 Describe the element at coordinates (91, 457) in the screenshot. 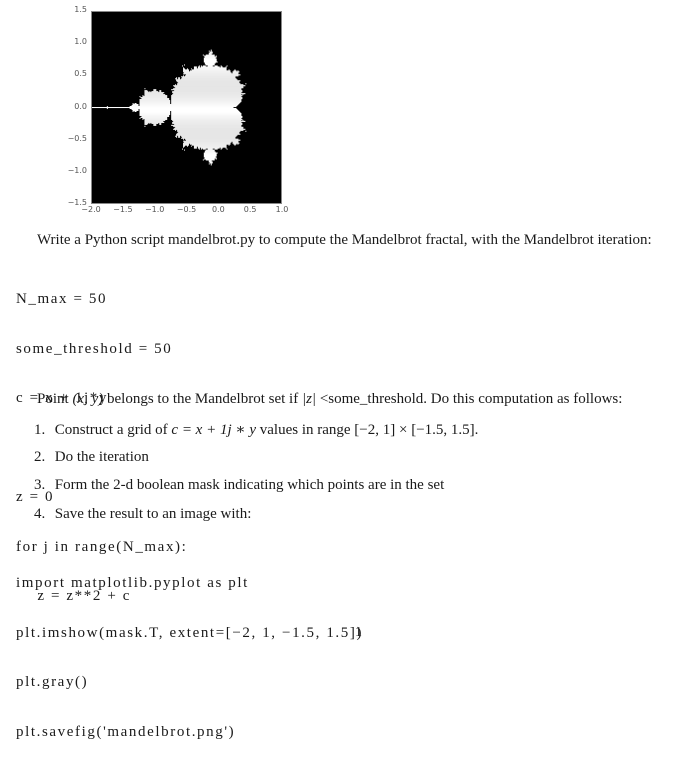

I see `list-item-step-2: 2. Do the iteration` at that location.